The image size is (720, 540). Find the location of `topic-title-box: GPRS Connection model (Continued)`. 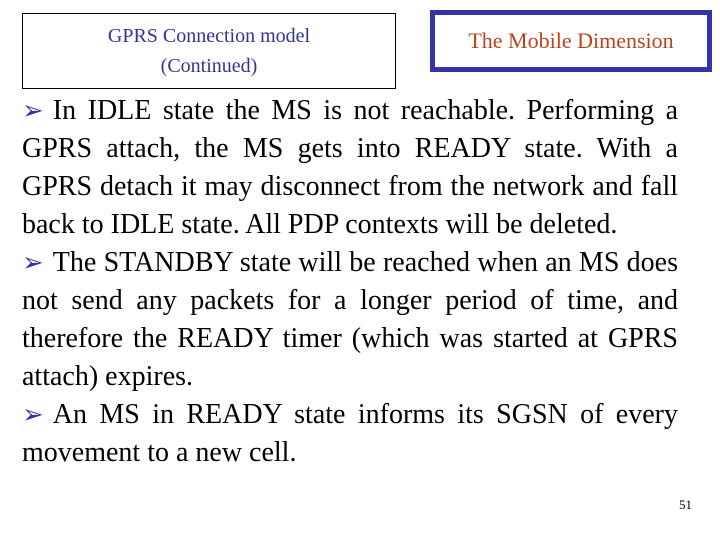

topic-title-box: GPRS Connection model (Continued) is located at coordinates (209, 51).